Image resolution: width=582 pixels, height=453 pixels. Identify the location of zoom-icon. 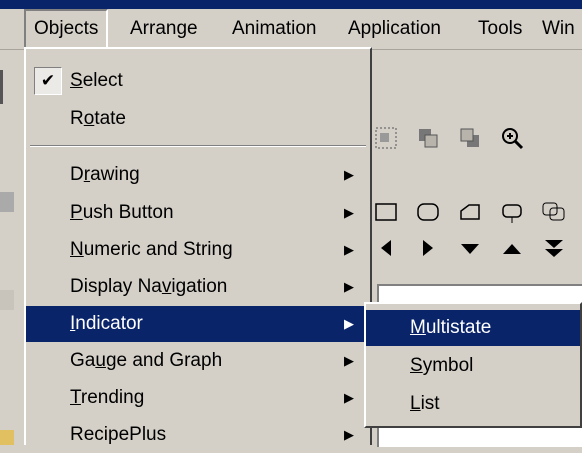
(512, 138).